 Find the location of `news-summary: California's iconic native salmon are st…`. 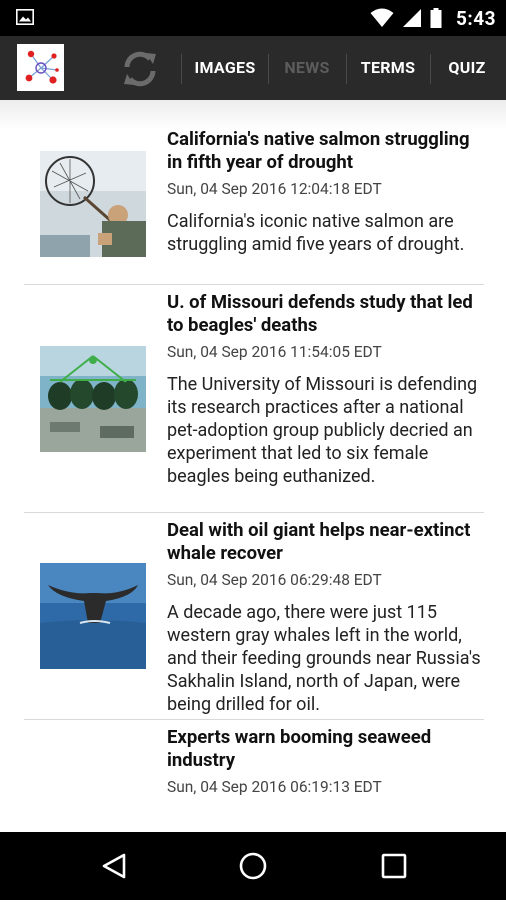

news-summary: California's iconic native salmon are st… is located at coordinates (316, 233).